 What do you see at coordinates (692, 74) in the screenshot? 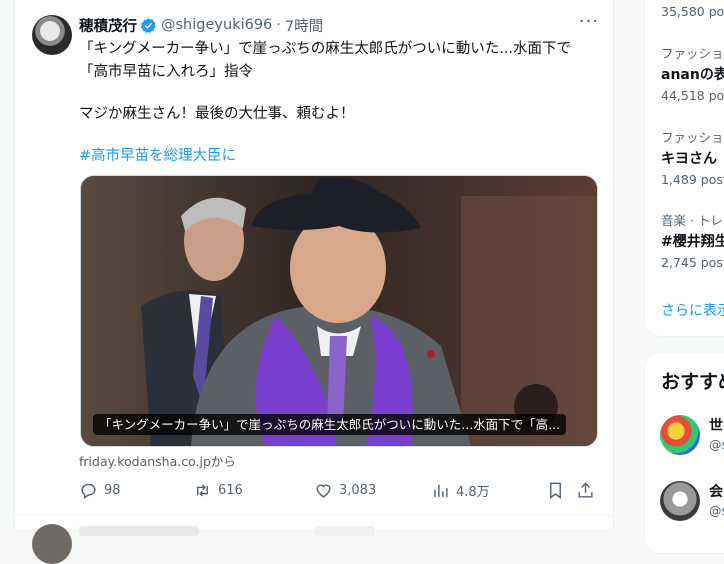
I see `trend-title: ananの表` at bounding box center [692, 74].